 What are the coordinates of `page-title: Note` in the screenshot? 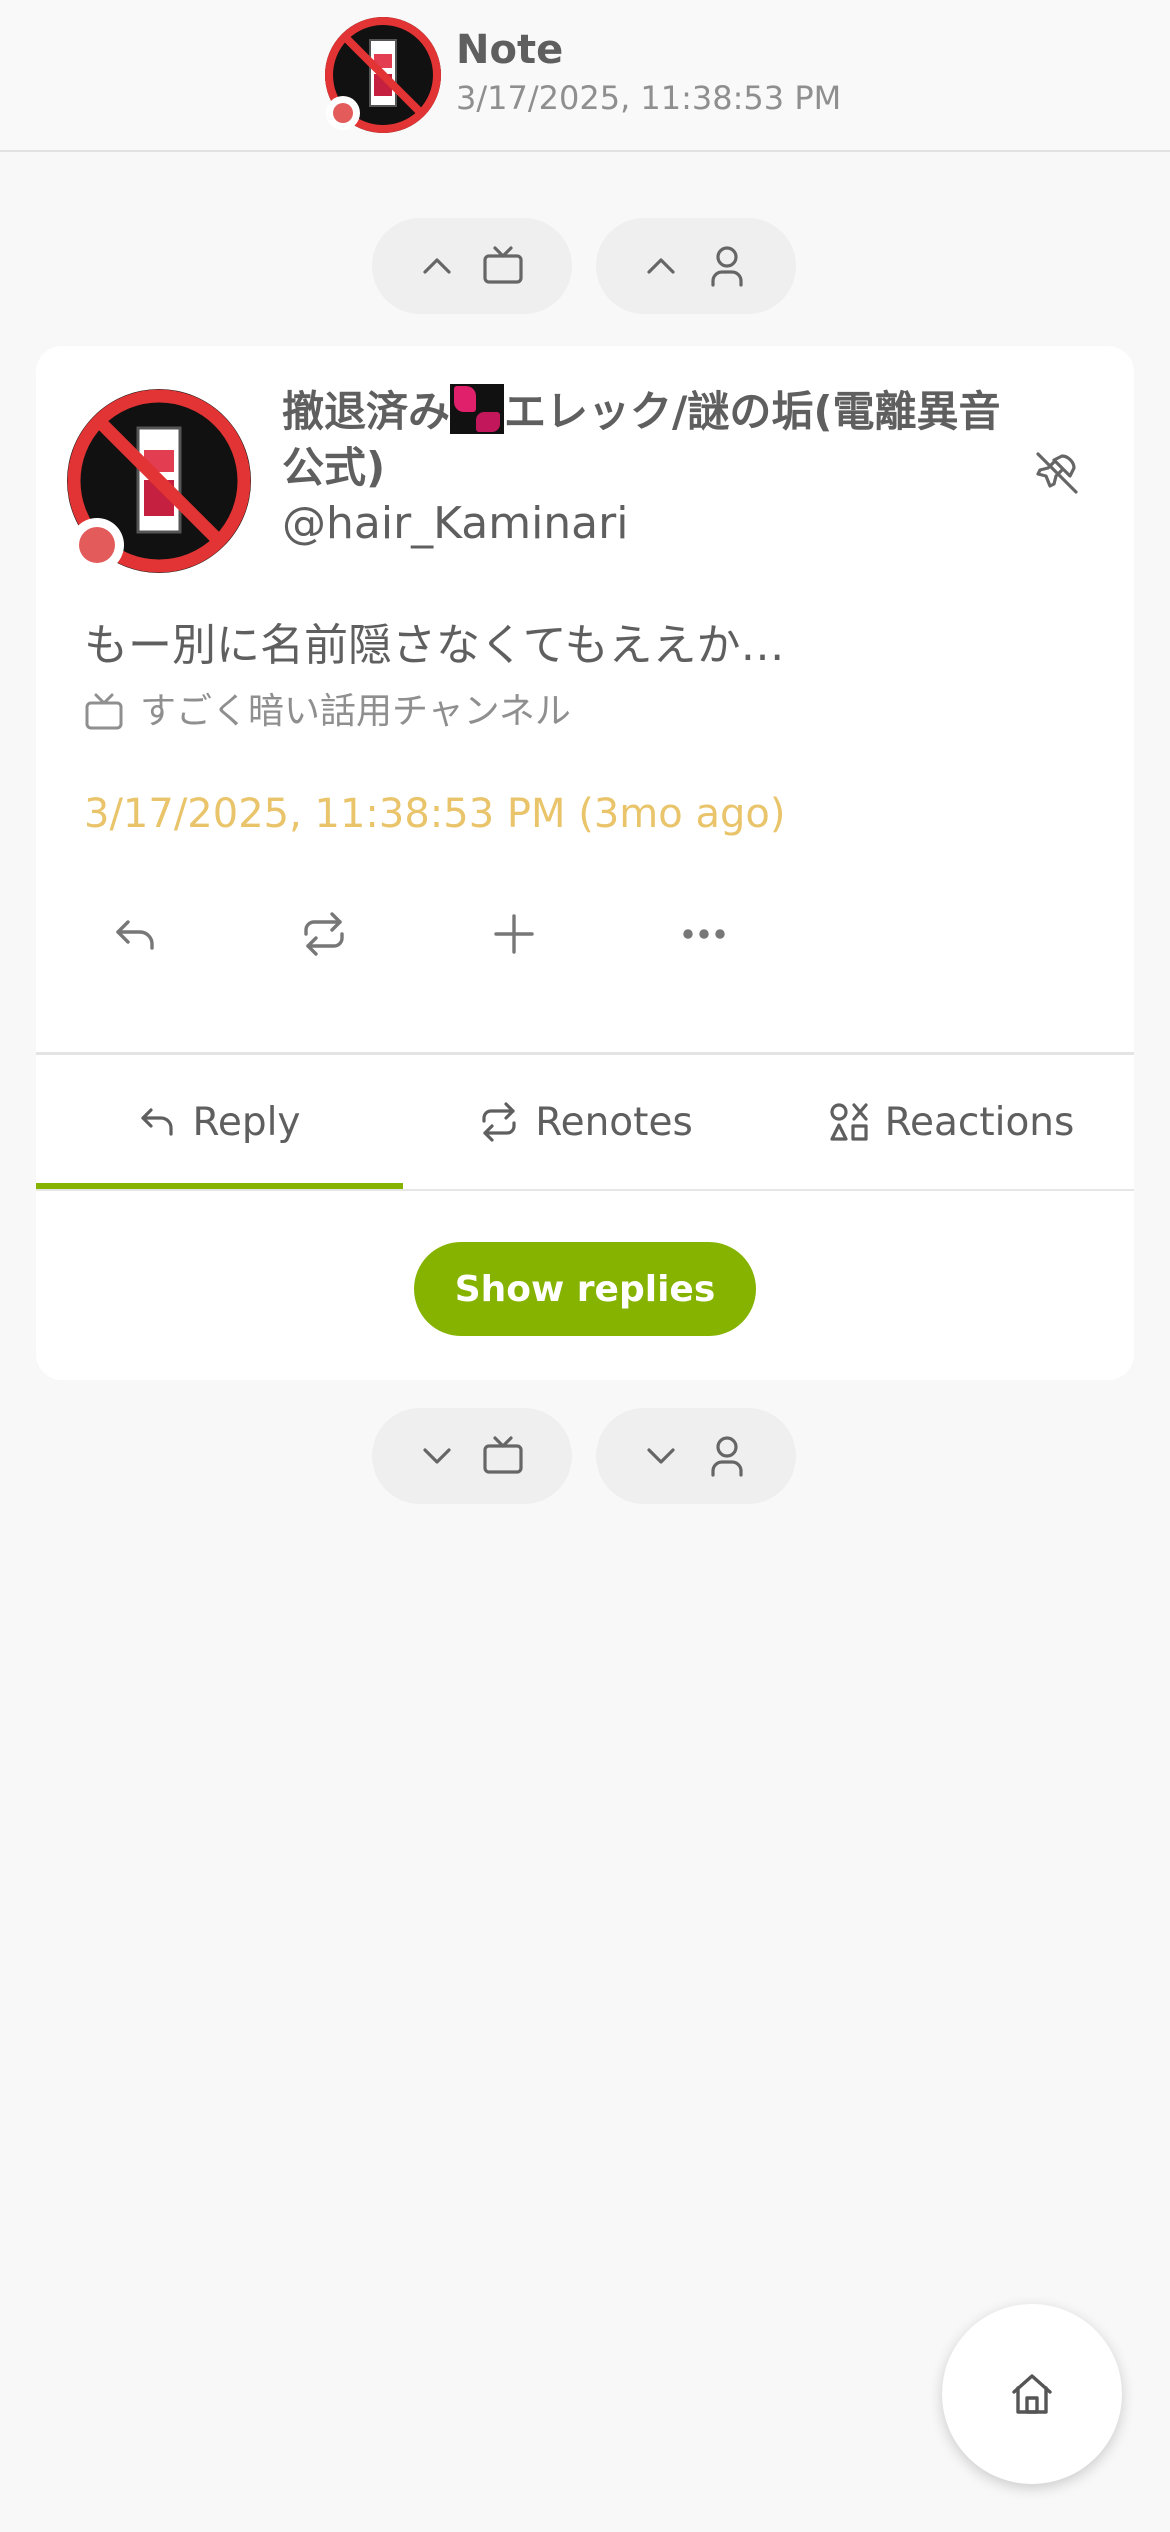 It's located at (510, 50).